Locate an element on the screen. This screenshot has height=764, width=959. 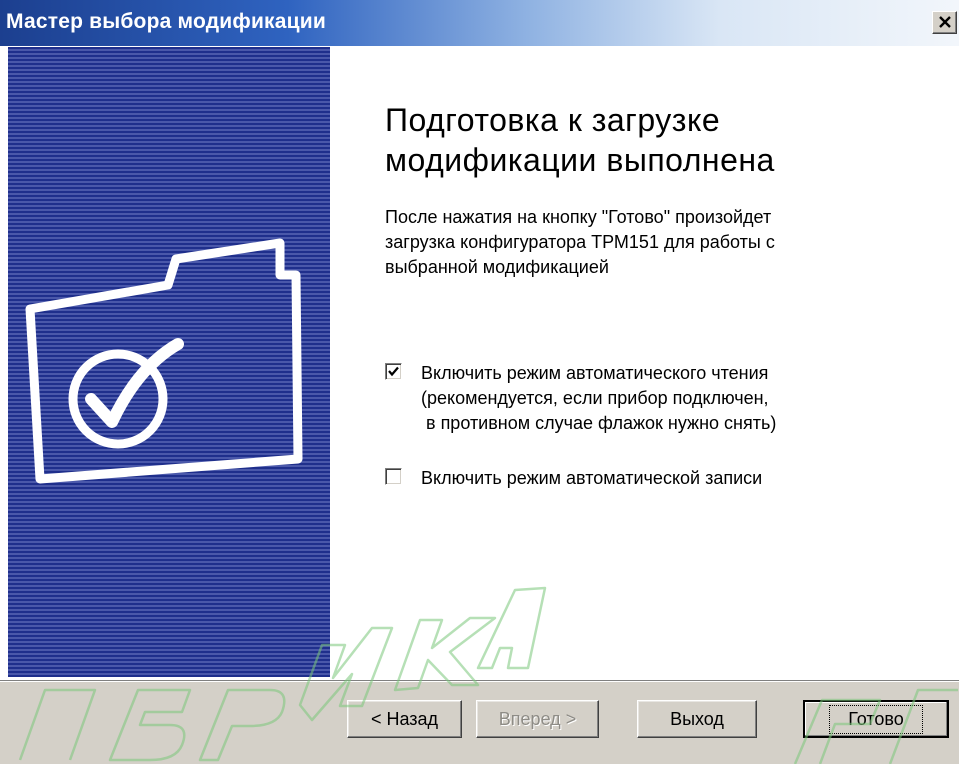
finish-button: Готово is located at coordinates (876, 719).